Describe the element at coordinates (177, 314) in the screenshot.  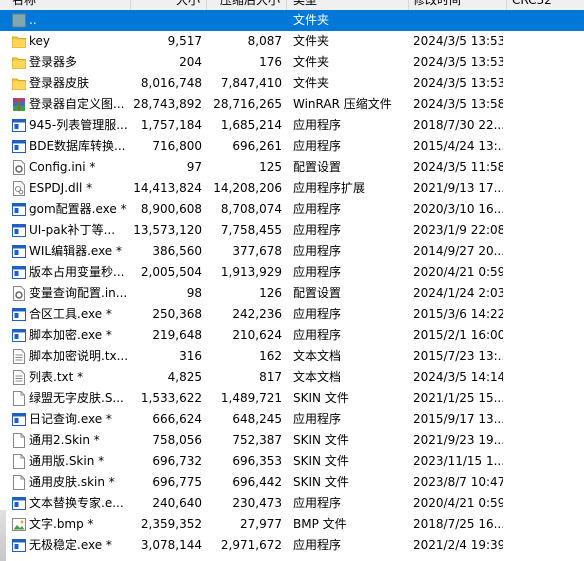
I see `file-size: 250,368` at that location.